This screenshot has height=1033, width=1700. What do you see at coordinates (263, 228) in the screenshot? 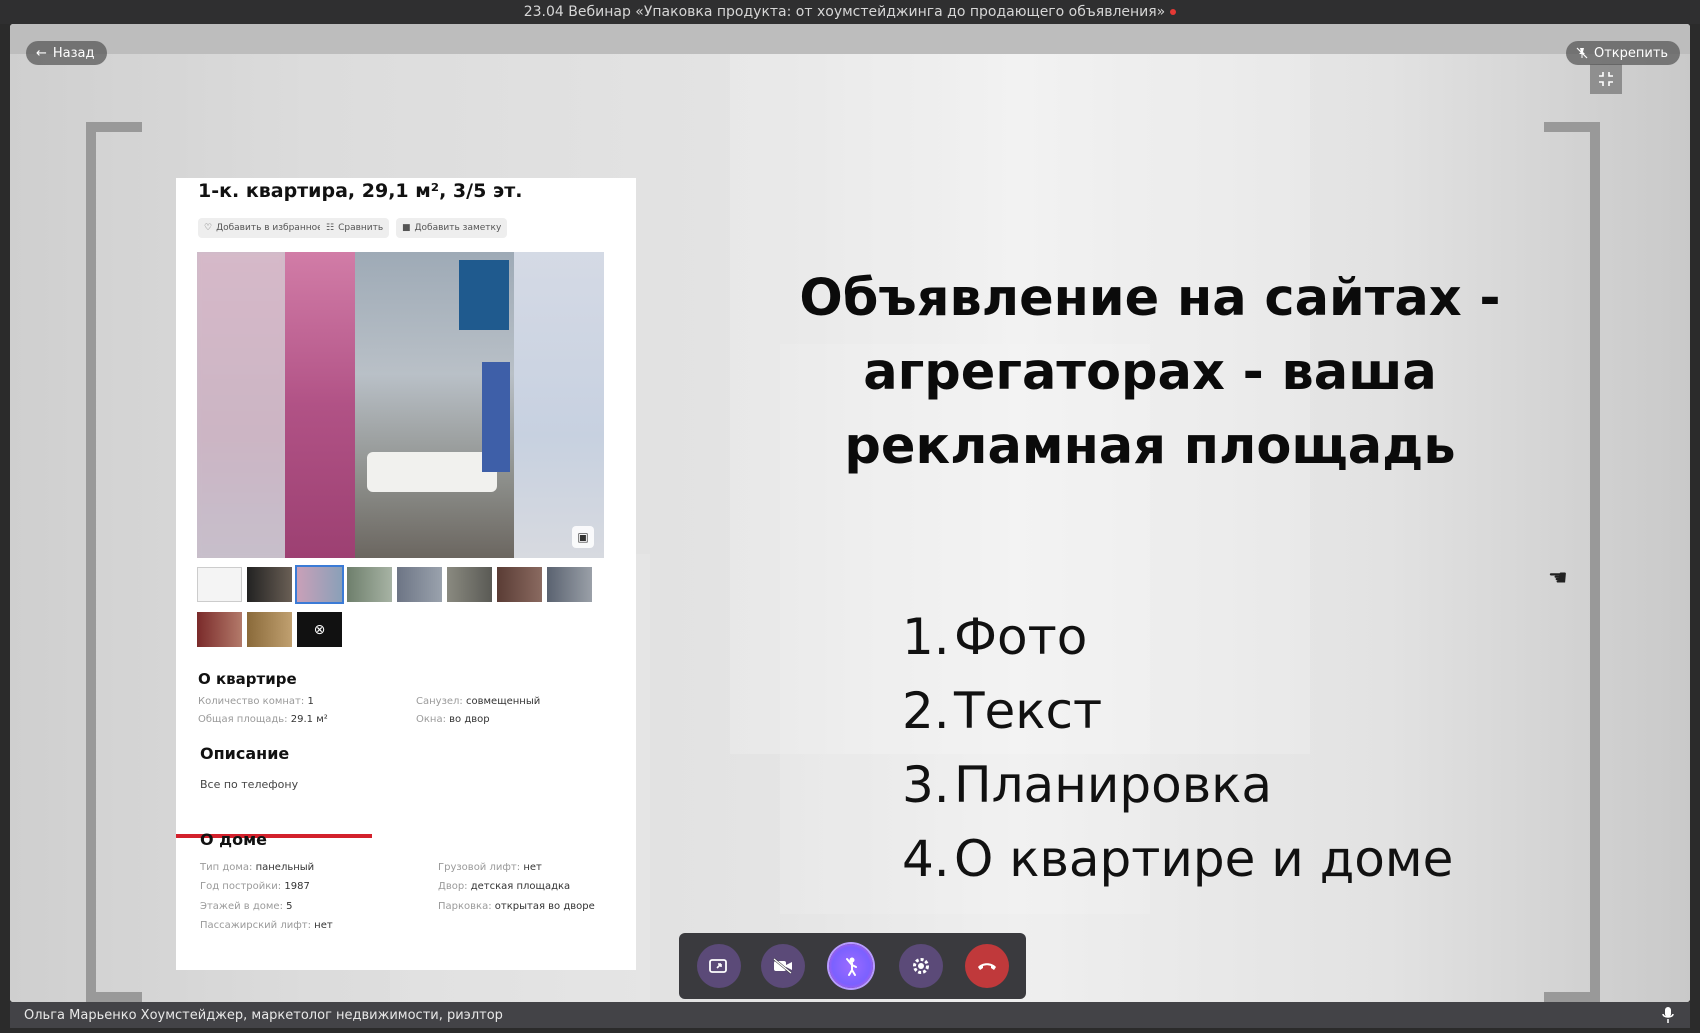
I see `favorite-chip: ♡ Добавить в избранное` at bounding box center [263, 228].